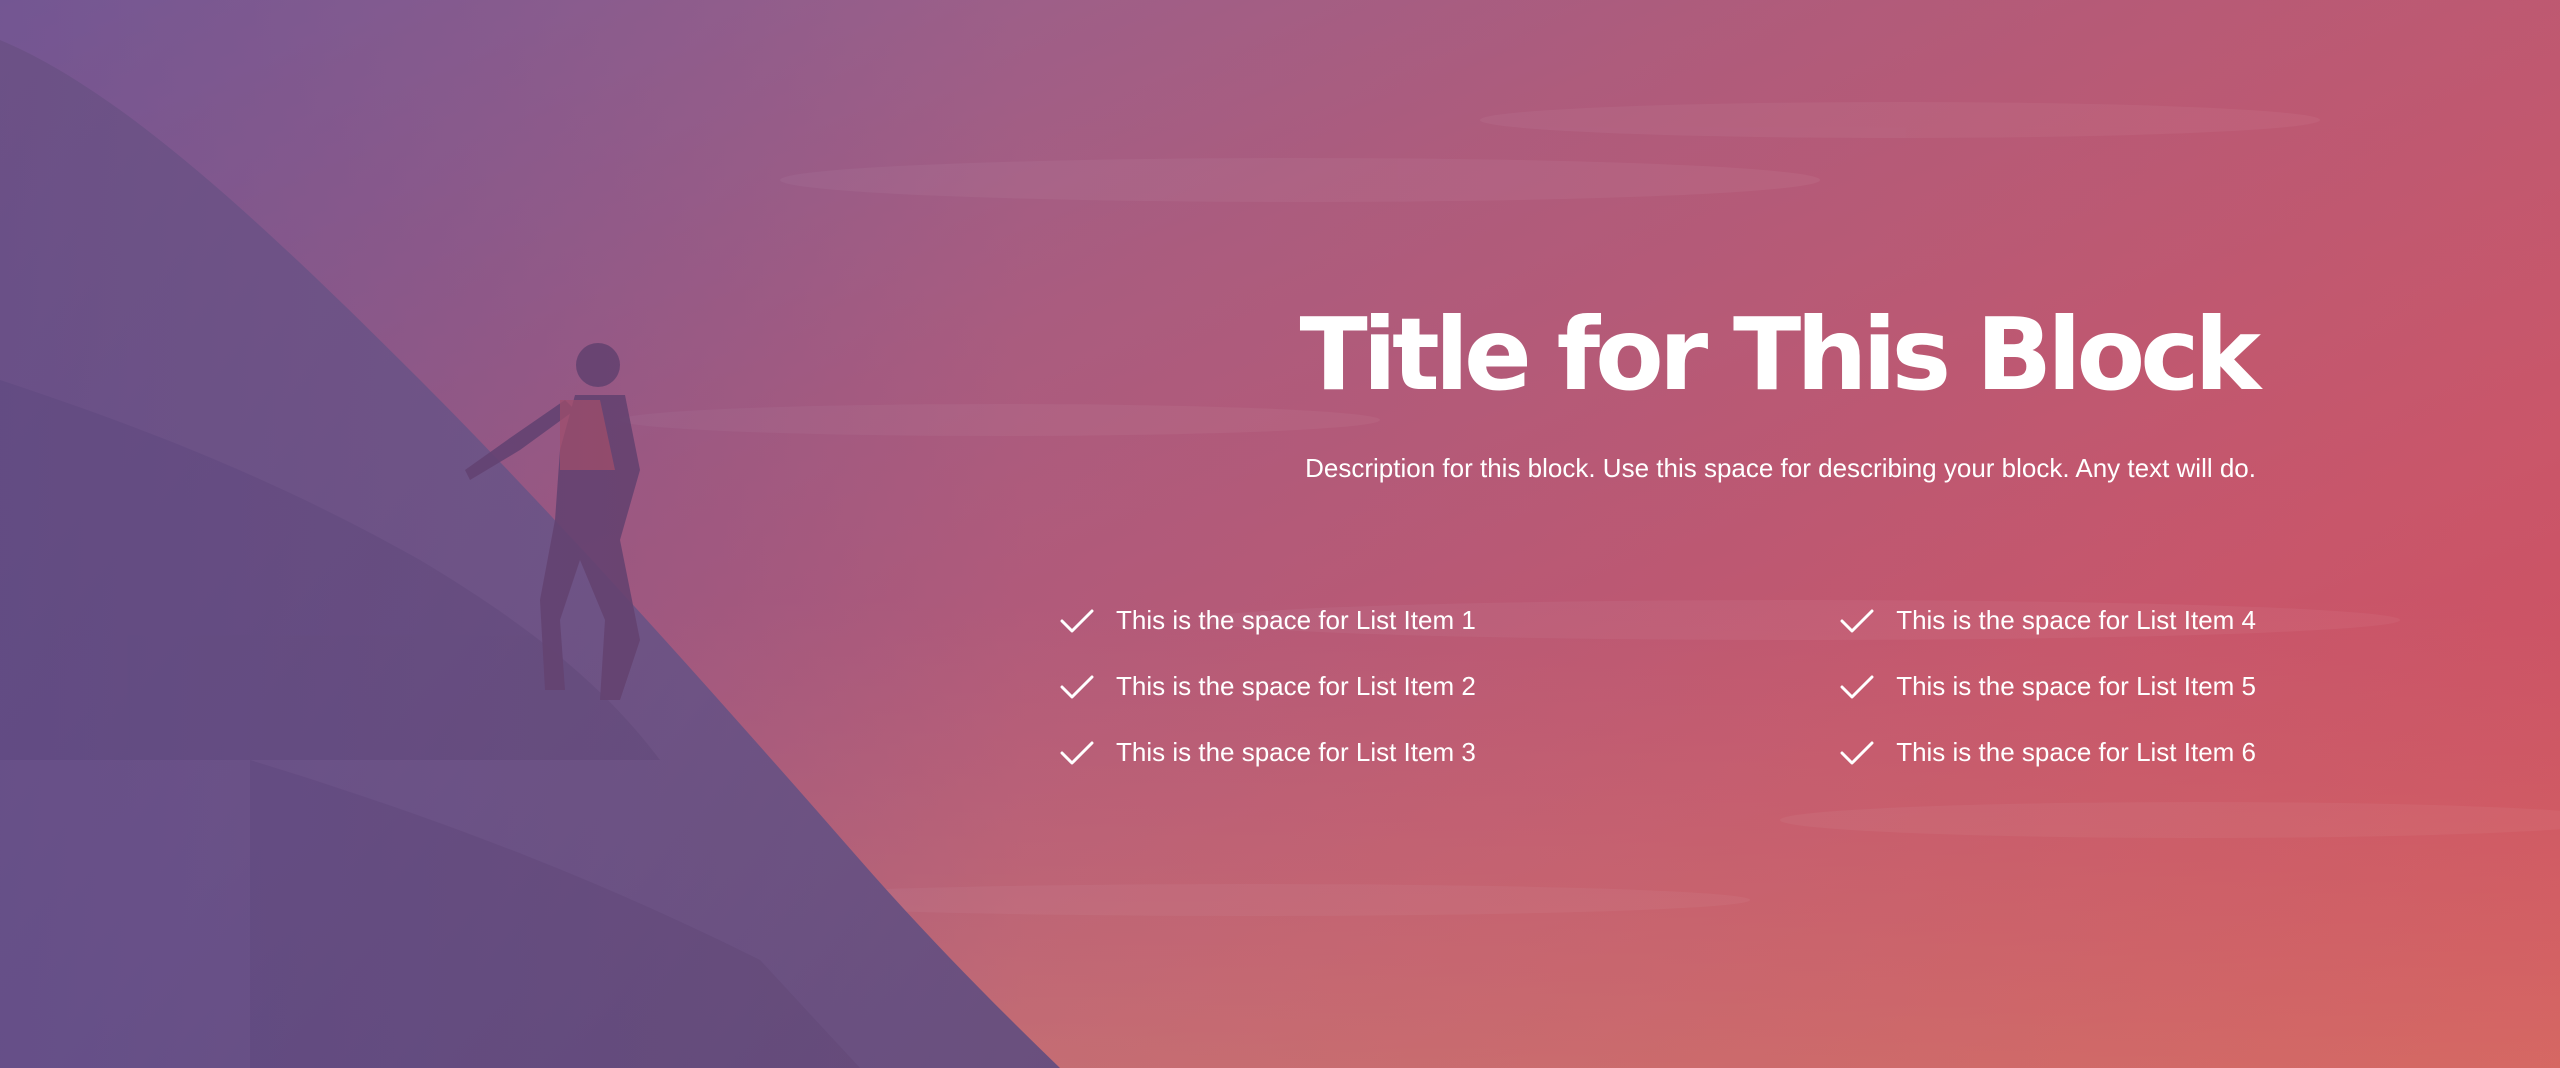 The height and width of the screenshot is (1068, 2560). I want to click on list-item-label: This is the space for List Item 1, so click(1296, 620).